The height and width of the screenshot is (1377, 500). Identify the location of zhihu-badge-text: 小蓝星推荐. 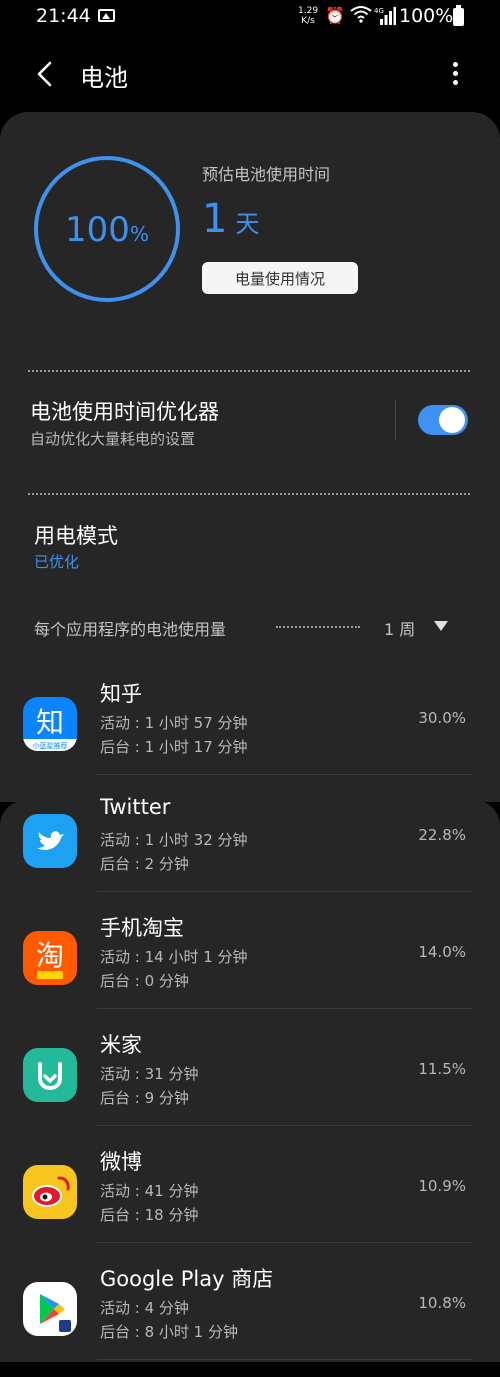
(50, 745).